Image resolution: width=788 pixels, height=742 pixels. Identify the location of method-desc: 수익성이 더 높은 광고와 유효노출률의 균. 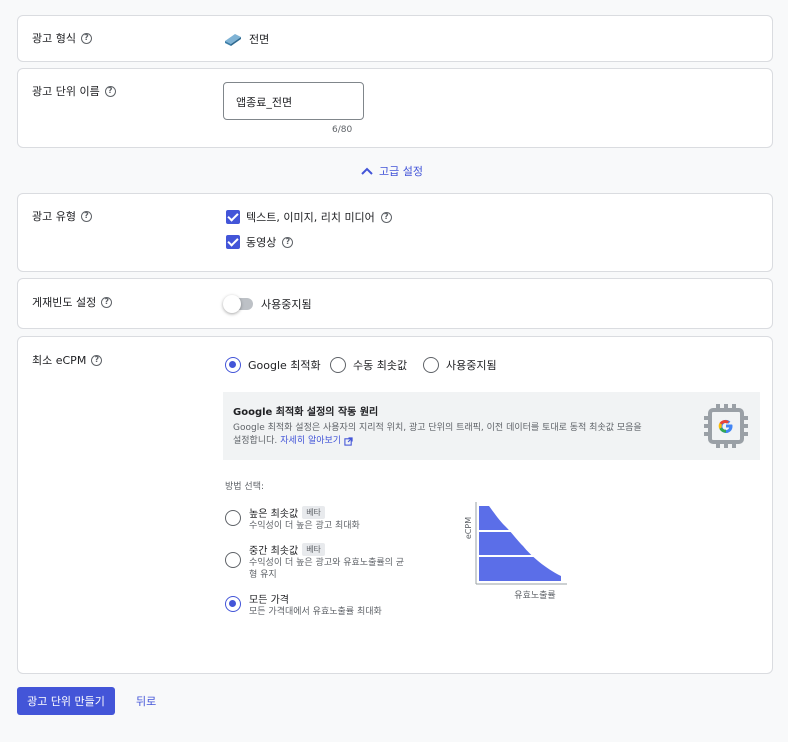
(327, 563).